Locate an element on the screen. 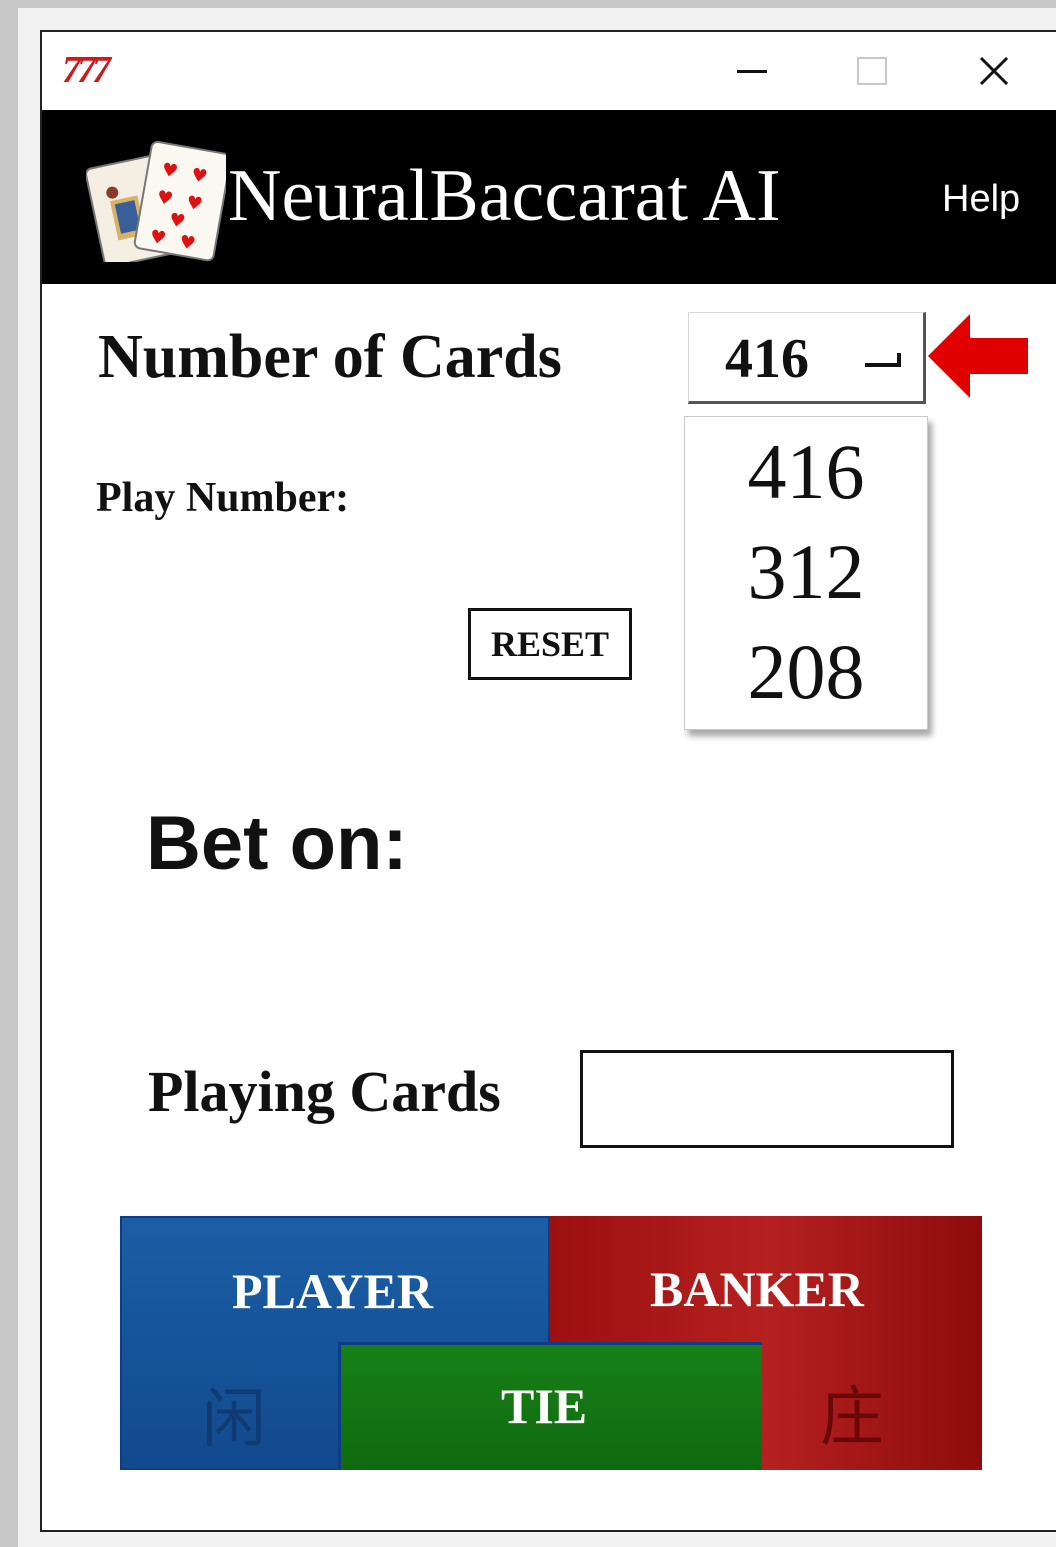  number-of-cards-select: 416 is located at coordinates (807, 358).